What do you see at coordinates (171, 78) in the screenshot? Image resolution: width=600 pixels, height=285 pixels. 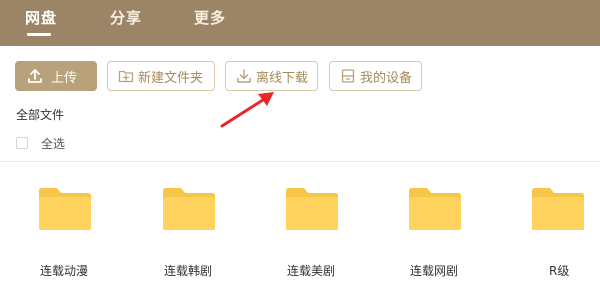 I see `new-folder-button-label: 新建文件夹` at bounding box center [171, 78].